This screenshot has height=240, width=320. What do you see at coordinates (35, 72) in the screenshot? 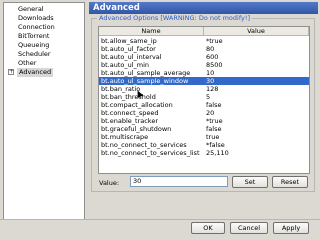
I see `tree-item-advanced: Advanced` at bounding box center [35, 72].